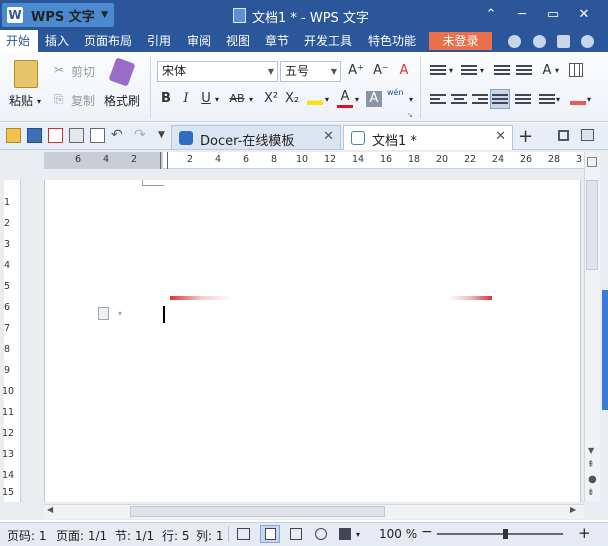 The height and width of the screenshot is (546, 608). I want to click on menu-page-layout: 页面布局, so click(108, 41).